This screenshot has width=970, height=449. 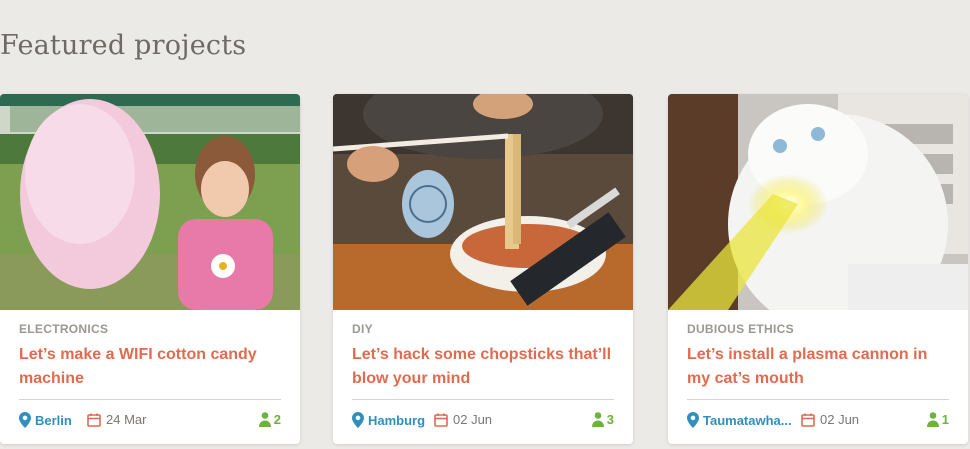 I want to click on project-members: 3, so click(x=602, y=419).